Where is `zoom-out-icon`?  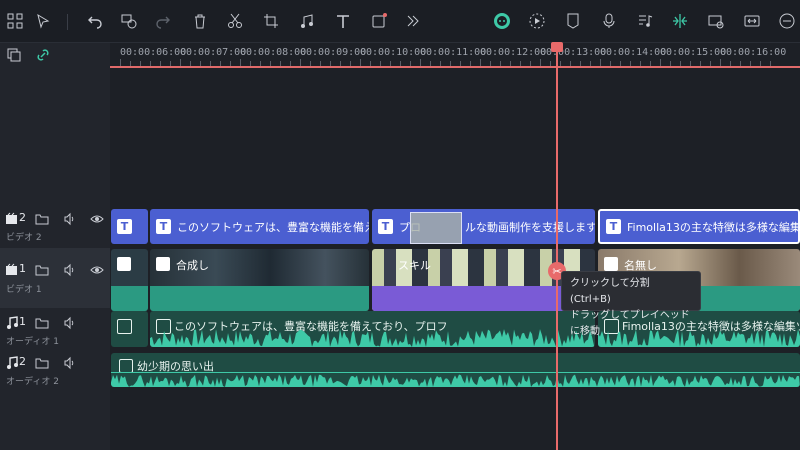 zoom-out-icon is located at coordinates (787, 21).